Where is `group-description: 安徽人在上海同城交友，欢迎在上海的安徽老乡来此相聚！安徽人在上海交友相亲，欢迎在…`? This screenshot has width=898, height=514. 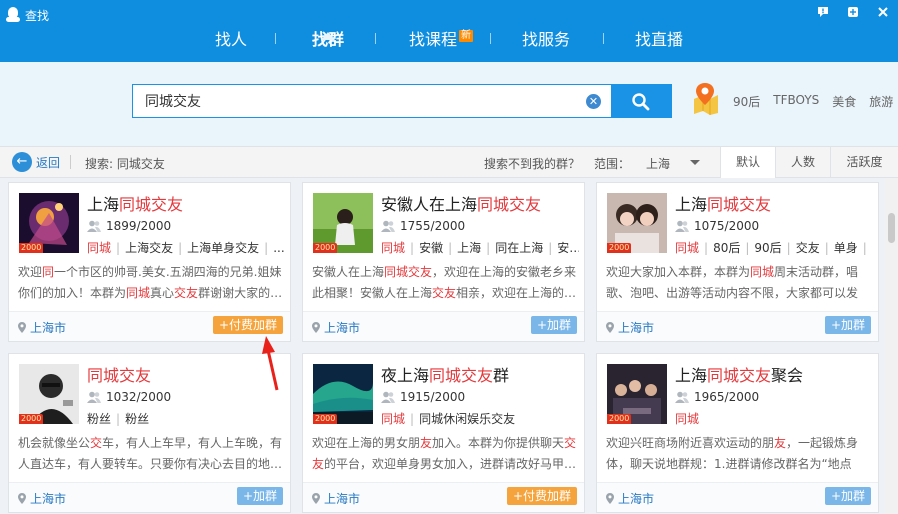 group-description: 安徽人在上海同城交友，欢迎在上海的安徽老乡来此相聚！安徽人在上海交友相亲，欢迎在… is located at coordinates (445, 283).